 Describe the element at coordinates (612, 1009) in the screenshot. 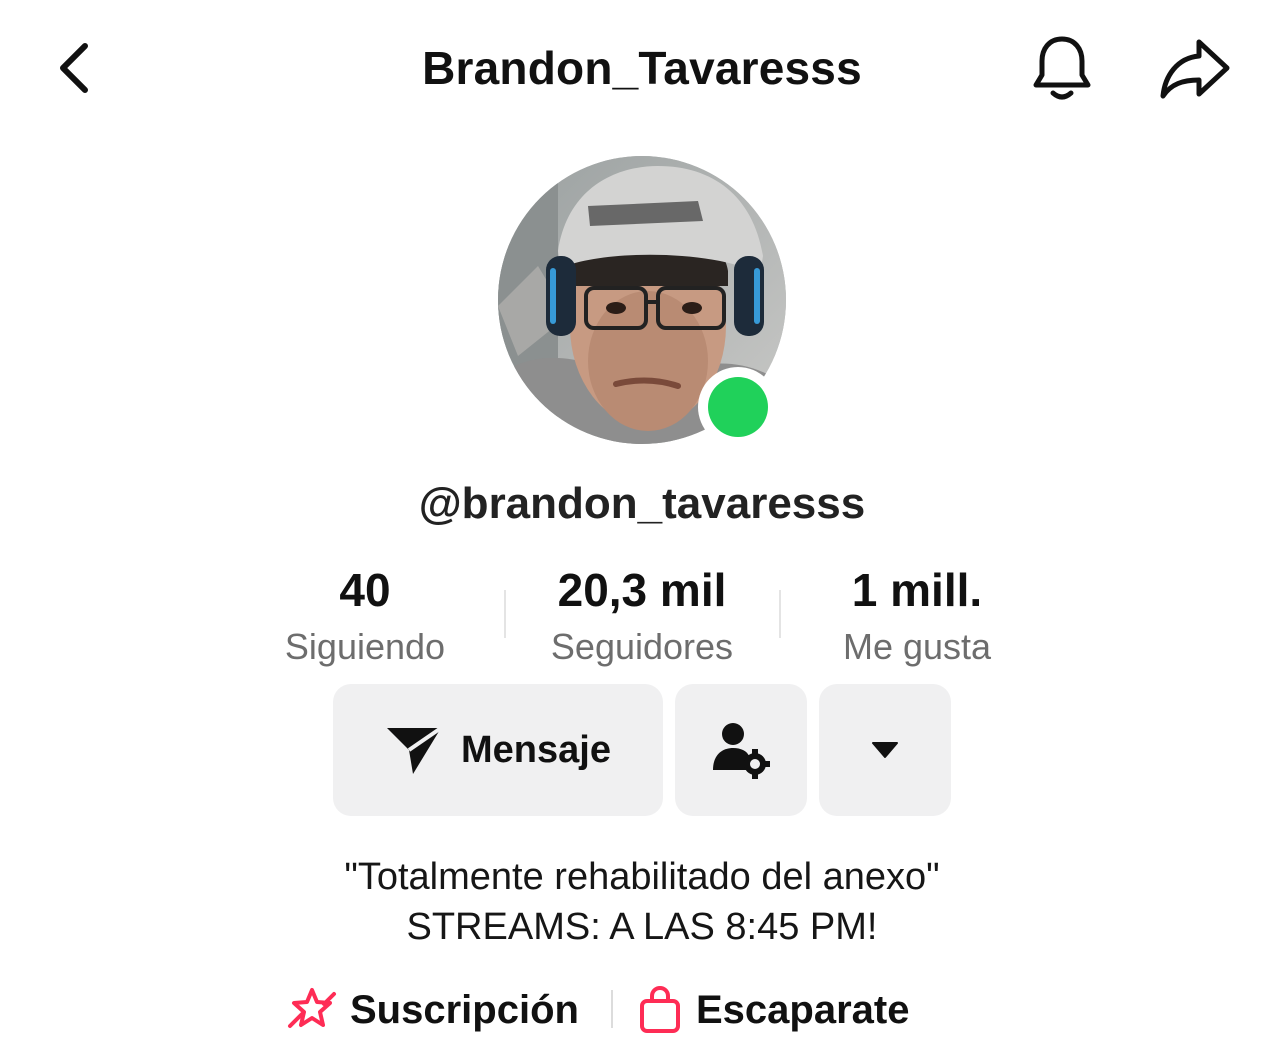

I see `links-divider` at that location.